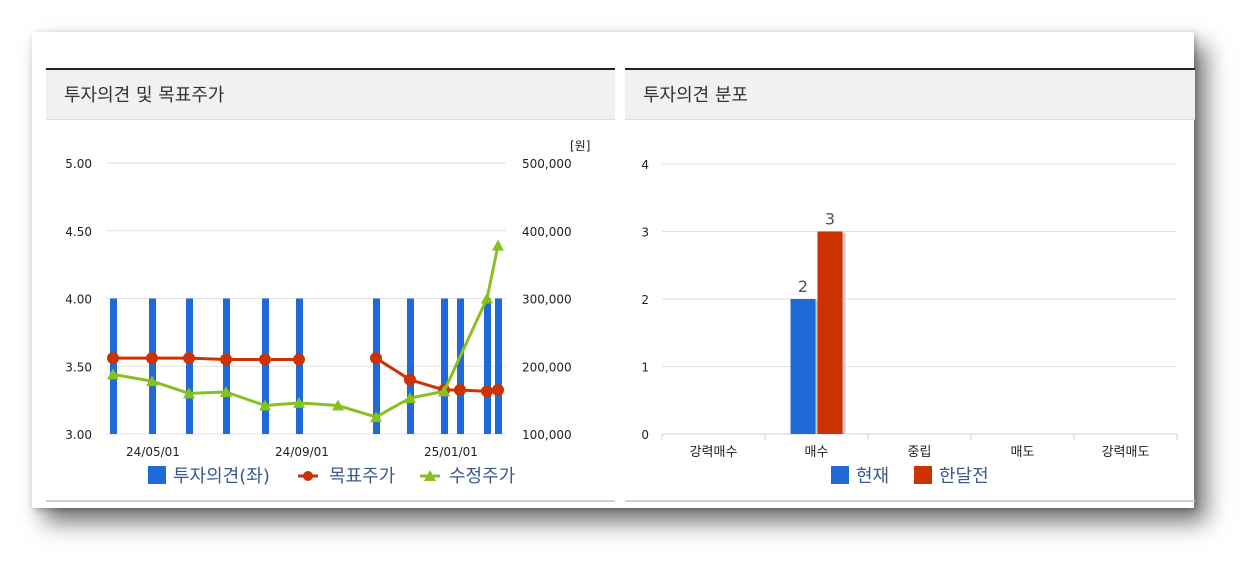 This screenshot has height=574, width=1260. What do you see at coordinates (872, 476) in the screenshot?
I see `legend-label-current: 현재` at bounding box center [872, 476].